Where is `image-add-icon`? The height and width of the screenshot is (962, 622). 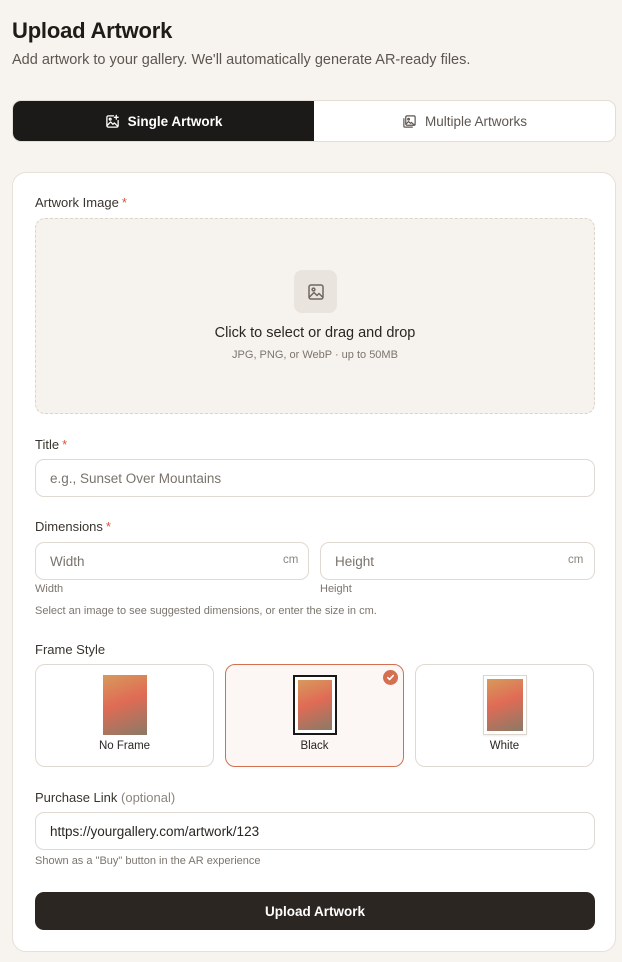
image-add-icon is located at coordinates (112, 121).